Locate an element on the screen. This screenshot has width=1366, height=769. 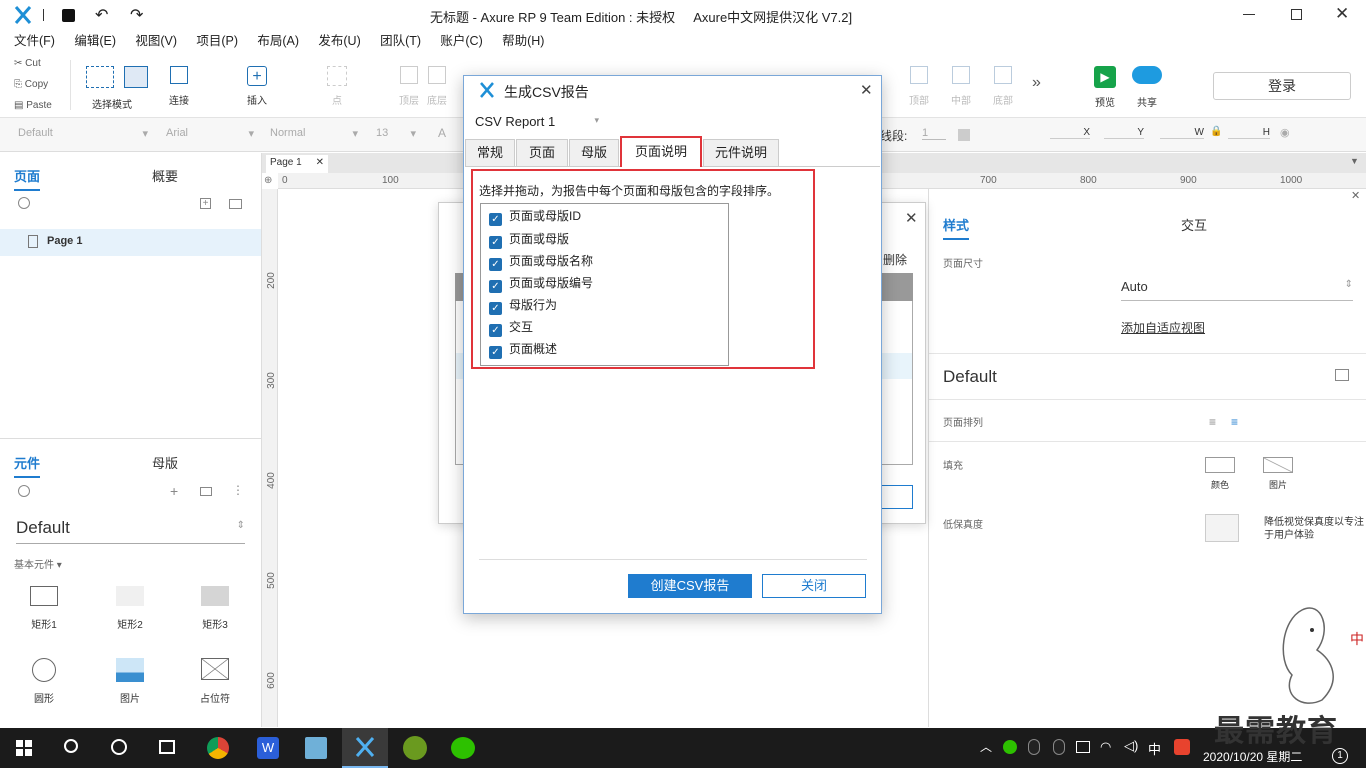
widget-rectangle2: 矩形2 is located at coordinates (130, 608).